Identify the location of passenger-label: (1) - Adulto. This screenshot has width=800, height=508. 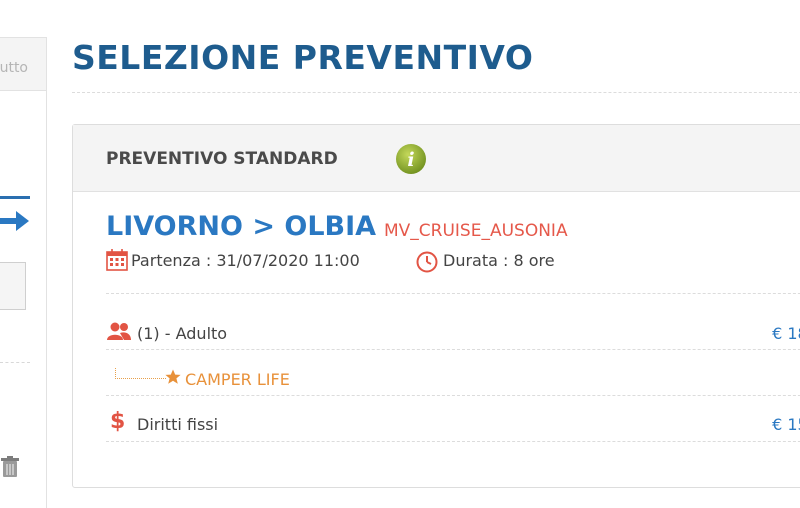
(182, 333).